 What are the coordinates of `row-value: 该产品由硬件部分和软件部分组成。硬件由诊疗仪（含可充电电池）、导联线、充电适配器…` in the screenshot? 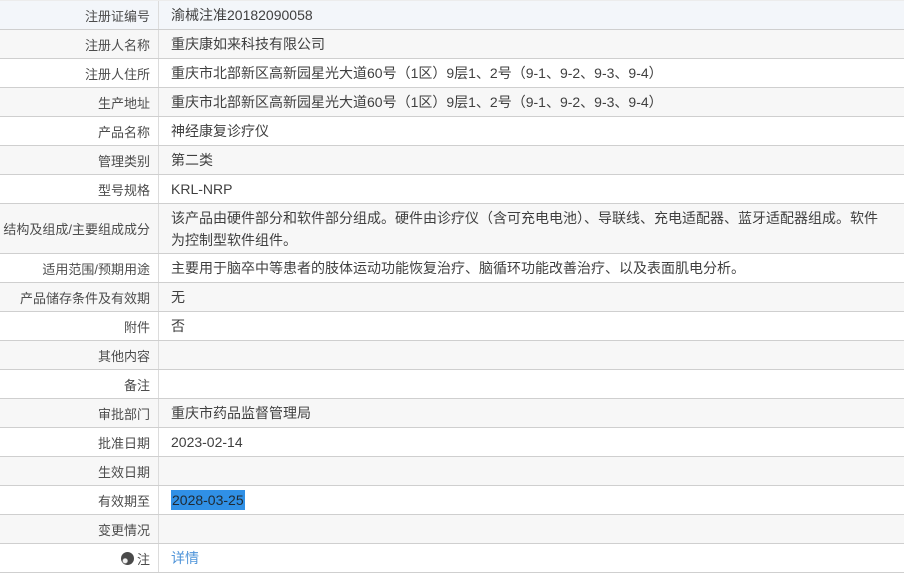 It's located at (524, 228).